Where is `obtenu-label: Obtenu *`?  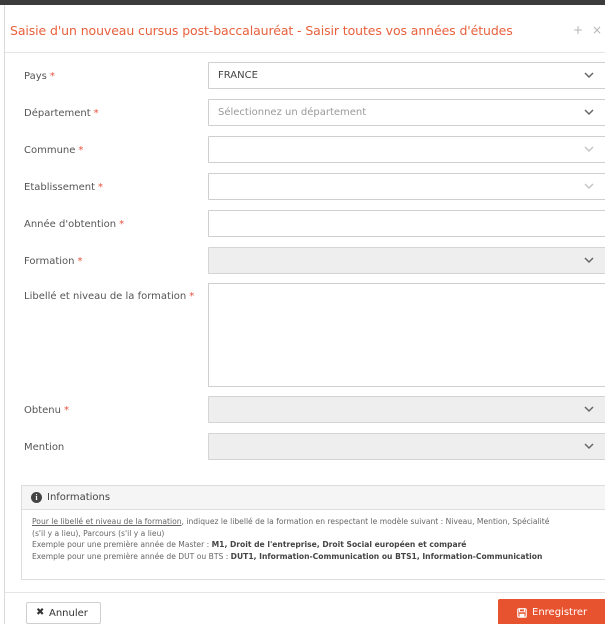
obtenu-label: Obtenu * is located at coordinates (46, 410).